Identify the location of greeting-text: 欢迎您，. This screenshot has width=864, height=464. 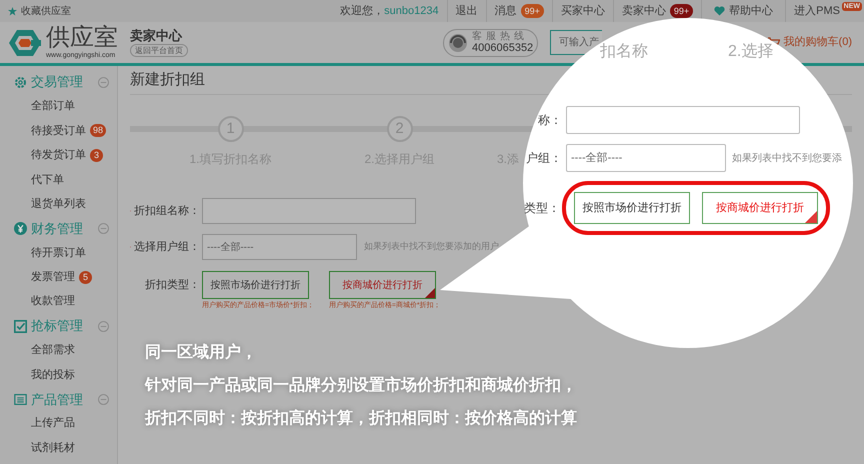
(362, 11).